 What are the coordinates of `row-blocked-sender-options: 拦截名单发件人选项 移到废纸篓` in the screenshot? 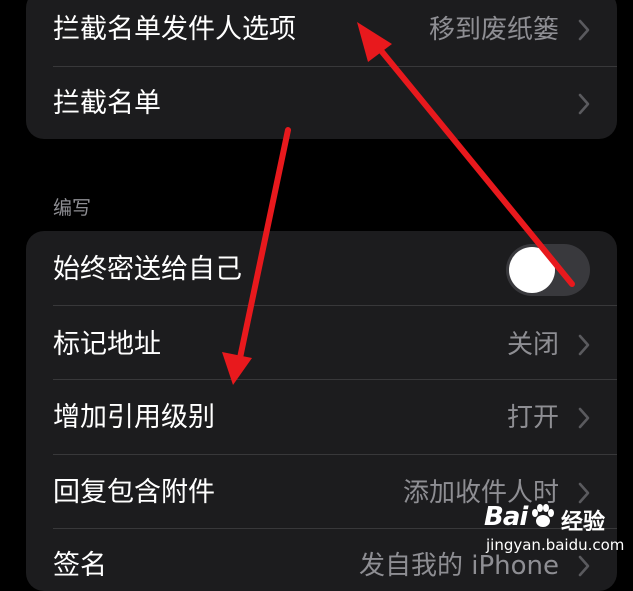 It's located at (321, 33).